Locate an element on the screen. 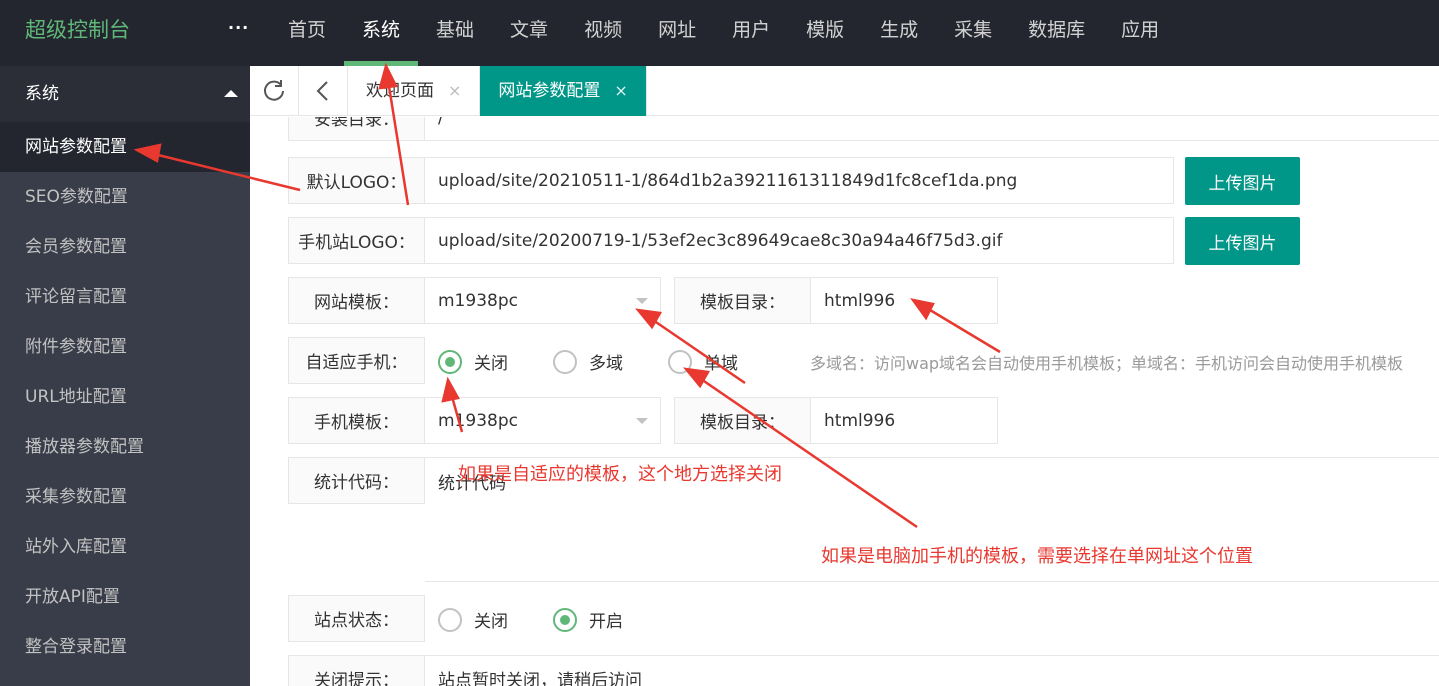  adaptive-radio-off-label: 关闭 is located at coordinates (491, 364).